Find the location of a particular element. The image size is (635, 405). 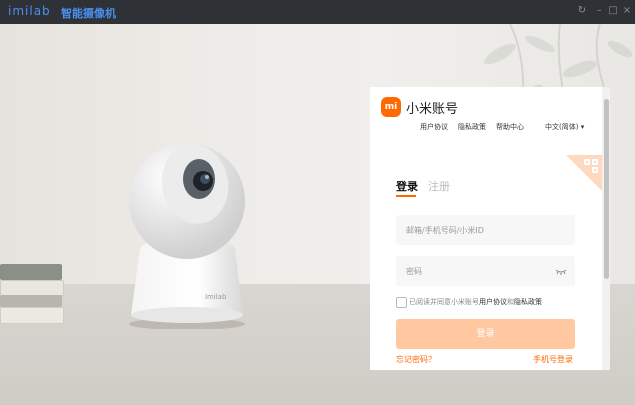

agreement-checkbox is located at coordinates (401, 302).